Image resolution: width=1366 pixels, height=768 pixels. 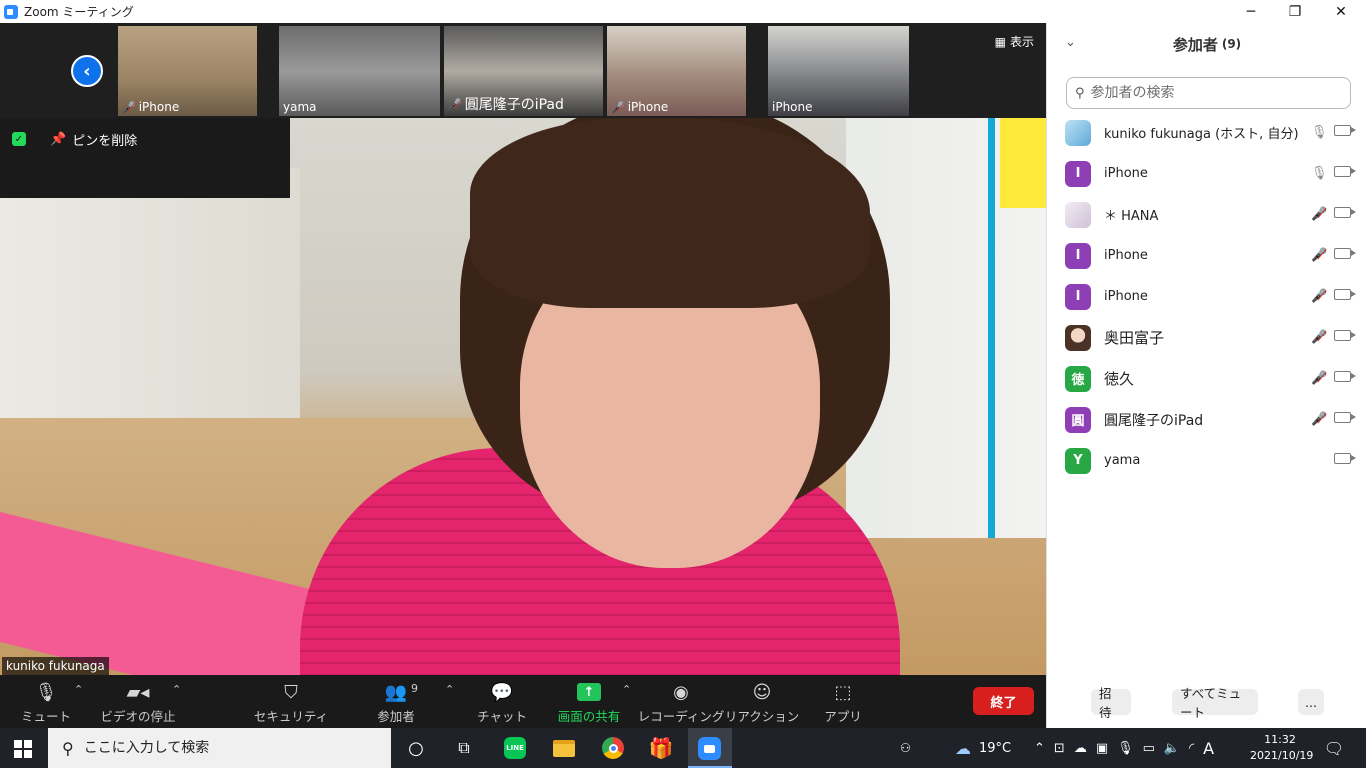 What do you see at coordinates (983, 748) in the screenshot?
I see `weather-widget: ☁ 19°C` at bounding box center [983, 748].